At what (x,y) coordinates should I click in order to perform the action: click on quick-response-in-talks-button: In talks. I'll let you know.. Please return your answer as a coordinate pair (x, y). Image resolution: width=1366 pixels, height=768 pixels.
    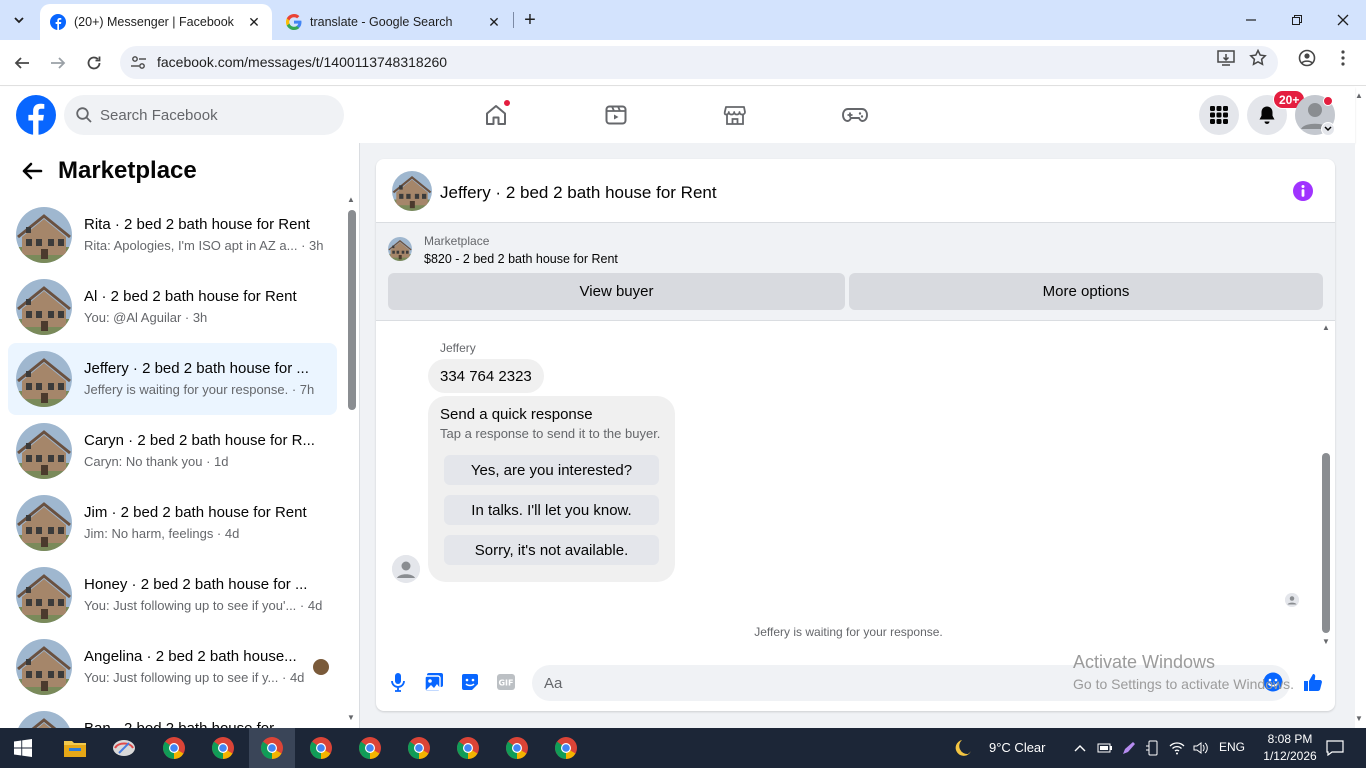
    Looking at the image, I should click on (551, 510).